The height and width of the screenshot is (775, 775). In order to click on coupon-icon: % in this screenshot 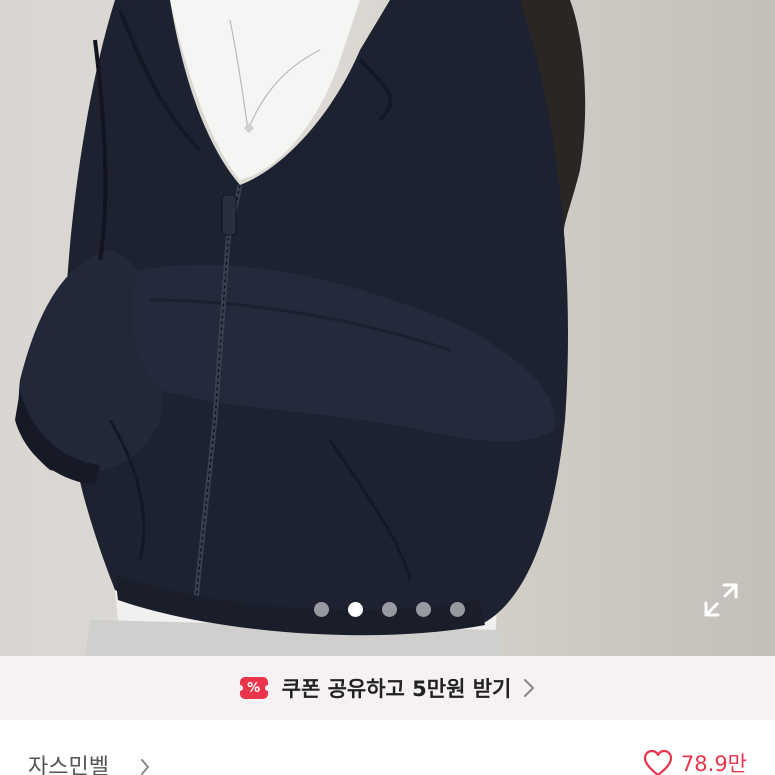, I will do `click(253, 688)`.